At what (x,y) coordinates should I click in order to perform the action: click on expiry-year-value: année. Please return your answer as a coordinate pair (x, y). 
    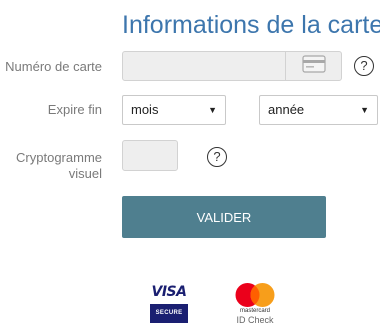
    Looking at the image, I should click on (286, 109).